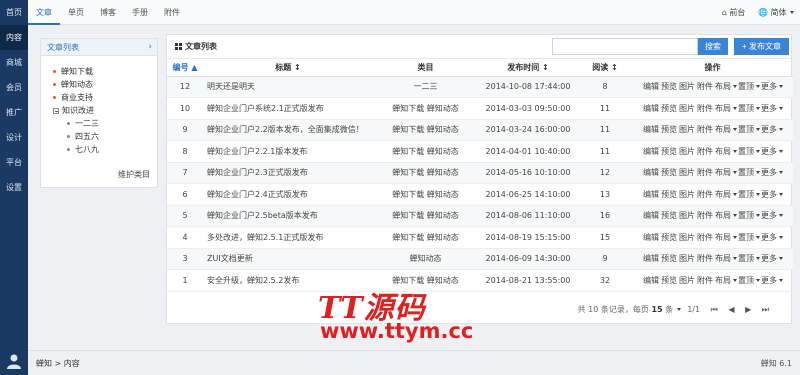  Describe the element at coordinates (765, 309) in the screenshot. I see `last-page-icon: ⏭` at that location.